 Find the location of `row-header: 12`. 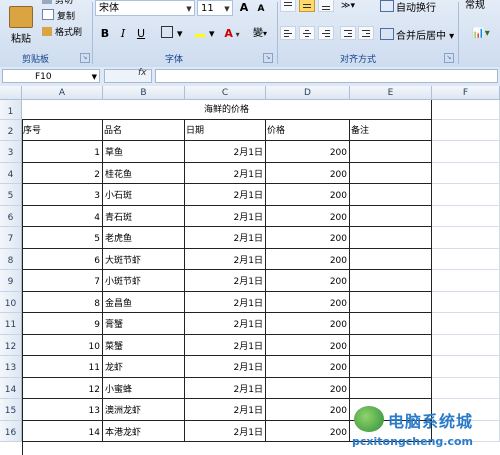

row-header: 12 is located at coordinates (11, 345).